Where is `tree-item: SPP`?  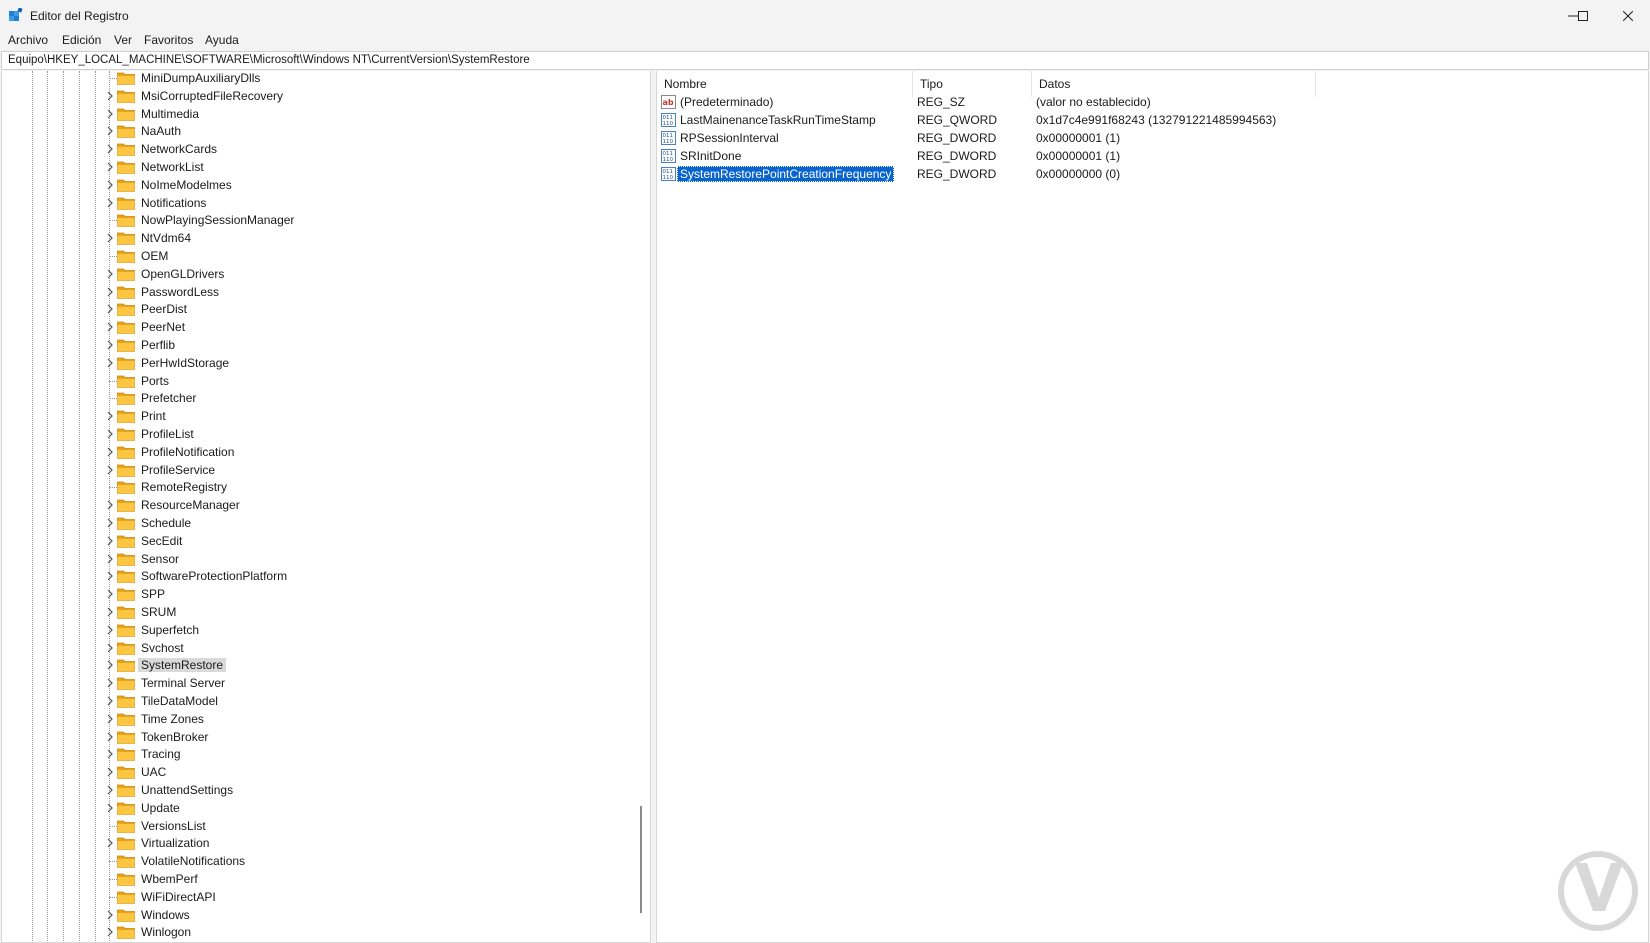
tree-item: SPP is located at coordinates (322, 594).